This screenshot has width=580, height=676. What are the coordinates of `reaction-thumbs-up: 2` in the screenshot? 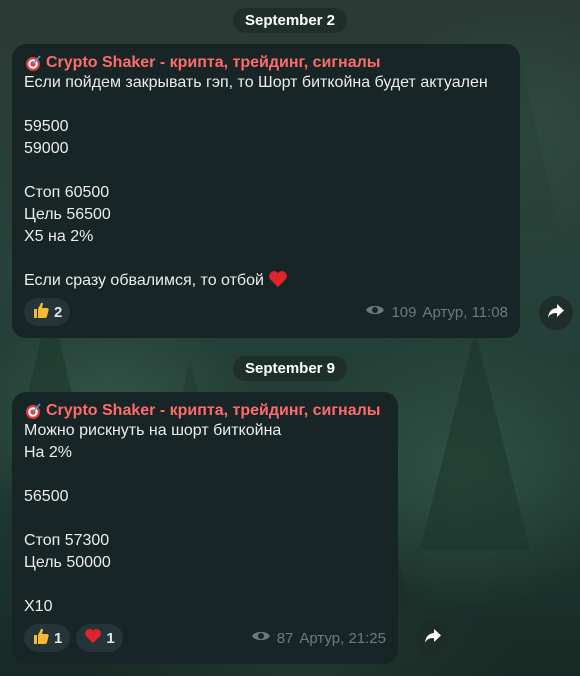 It's located at (47, 312).